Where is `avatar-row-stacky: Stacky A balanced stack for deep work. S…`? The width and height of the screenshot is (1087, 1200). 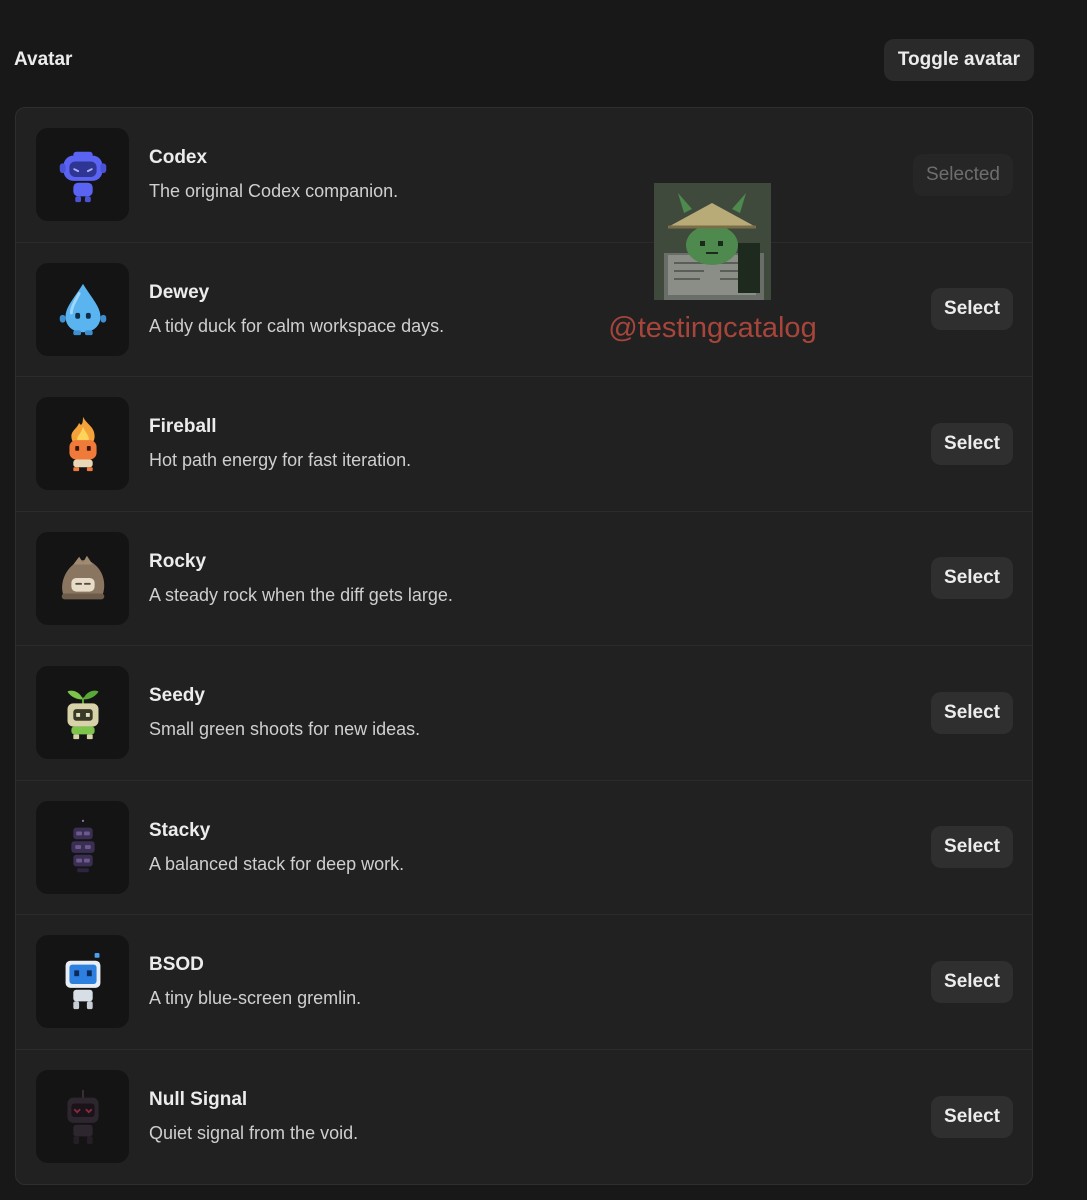
avatar-row-stacky: Stacky A balanced stack for deep work. S… is located at coordinates (524, 848).